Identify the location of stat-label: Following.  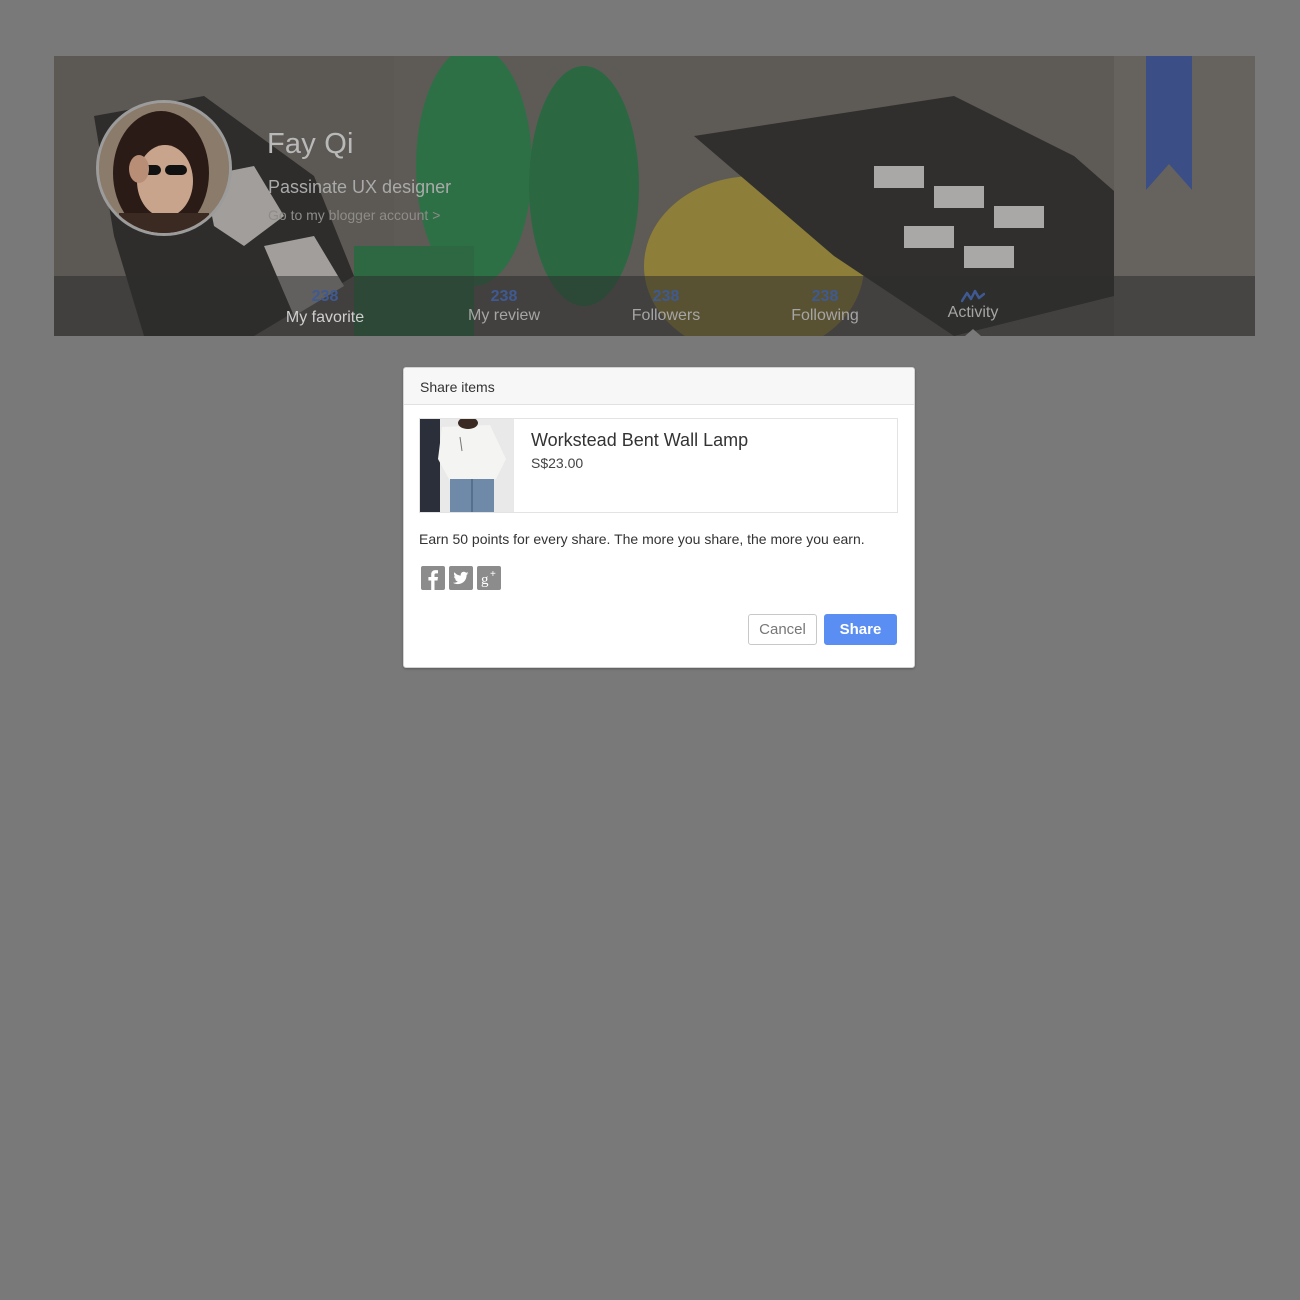
(825, 315).